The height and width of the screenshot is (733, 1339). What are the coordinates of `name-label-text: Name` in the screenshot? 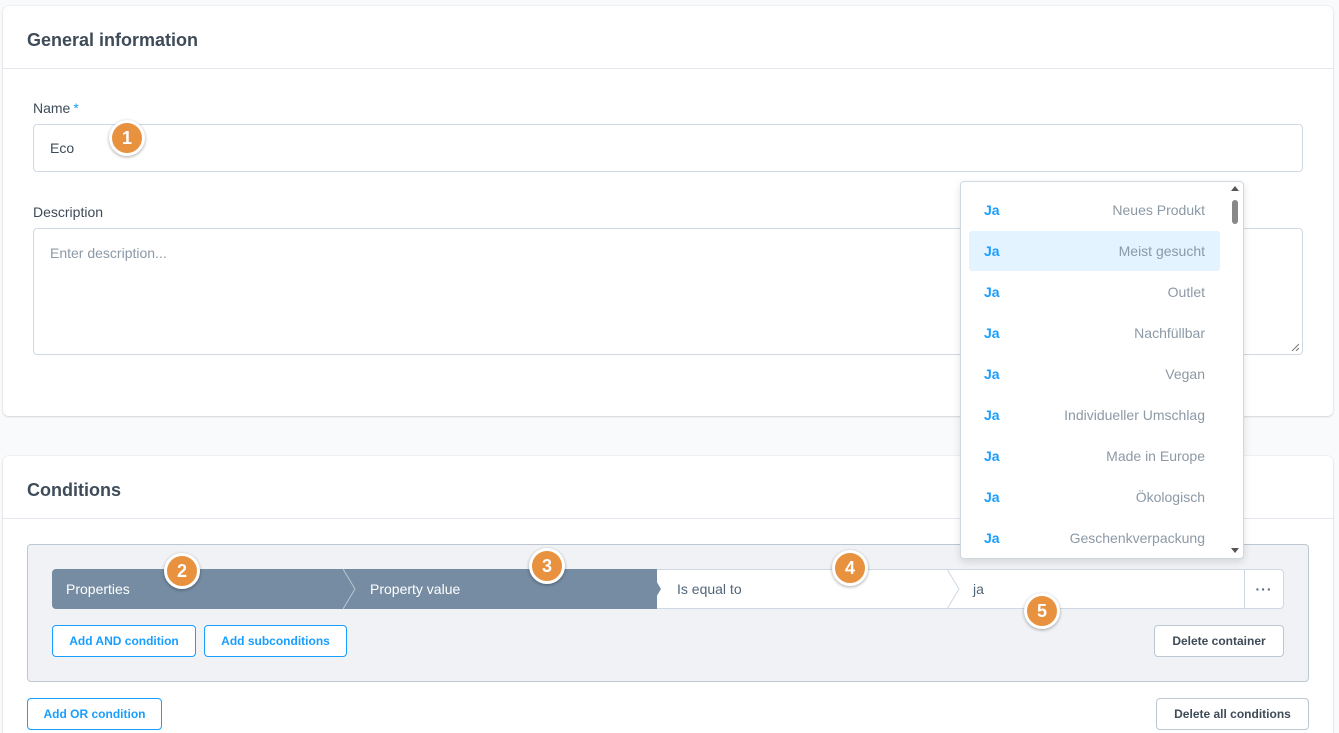 It's located at (52, 108).